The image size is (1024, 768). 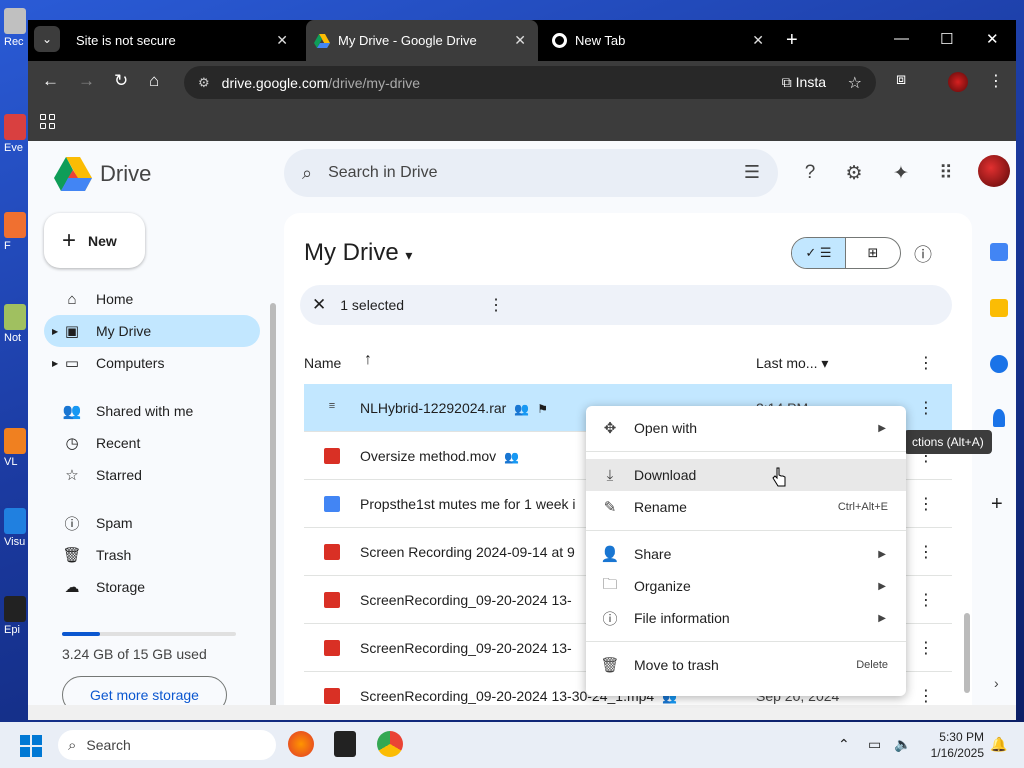 What do you see at coordinates (86, 81) in the screenshot?
I see `forward-arrow-icon: →` at bounding box center [86, 81].